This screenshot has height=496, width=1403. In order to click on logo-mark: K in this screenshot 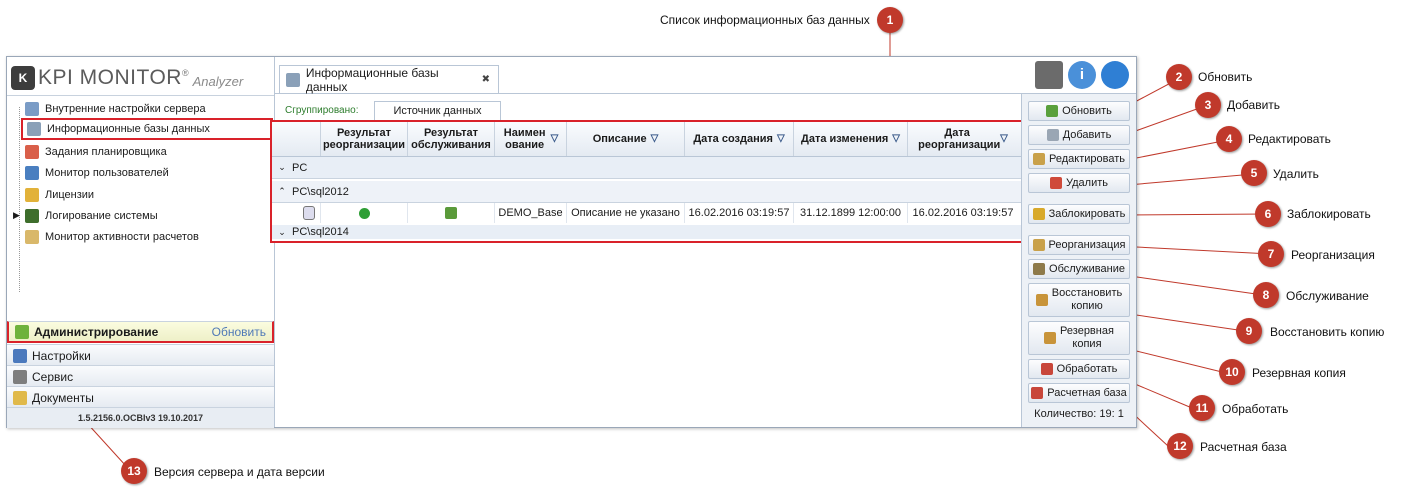, I will do `click(23, 78)`.